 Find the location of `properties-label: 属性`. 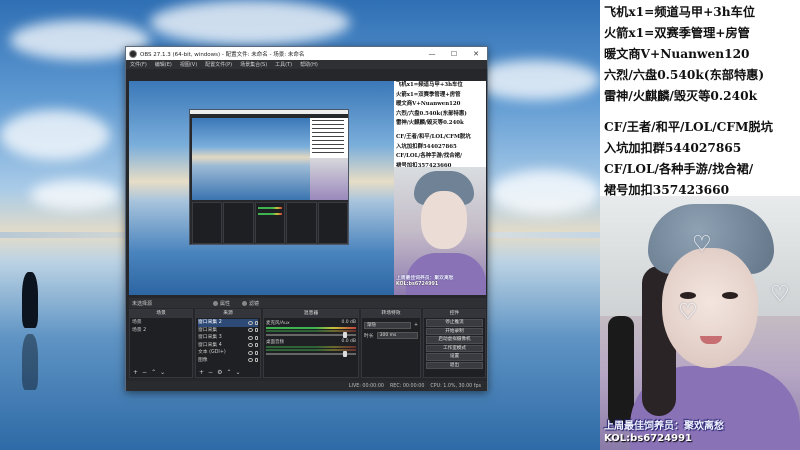

properties-label: 属性 is located at coordinates (225, 303).